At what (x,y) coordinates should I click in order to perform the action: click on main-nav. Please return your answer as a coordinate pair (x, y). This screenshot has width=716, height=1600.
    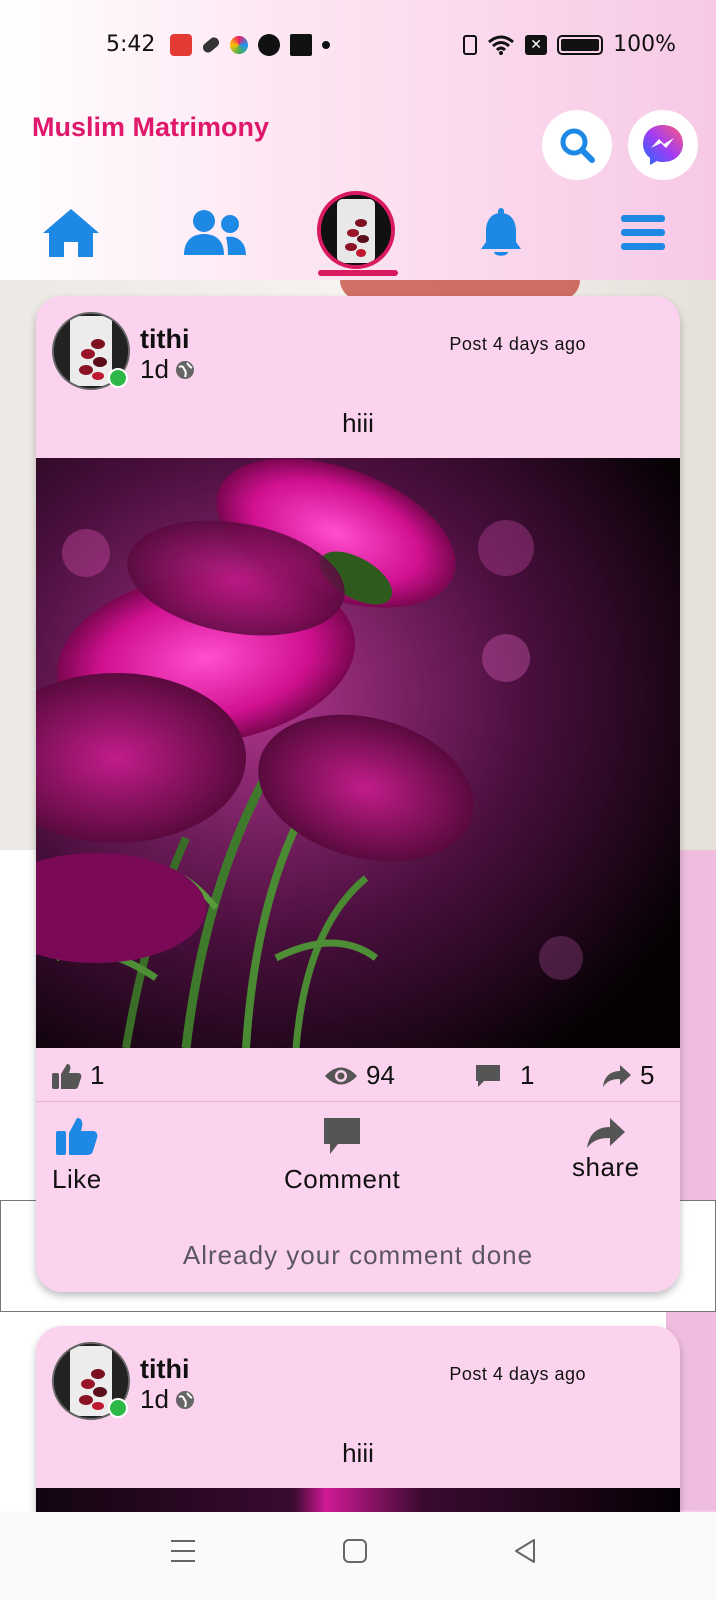
    Looking at the image, I should click on (358, 232).